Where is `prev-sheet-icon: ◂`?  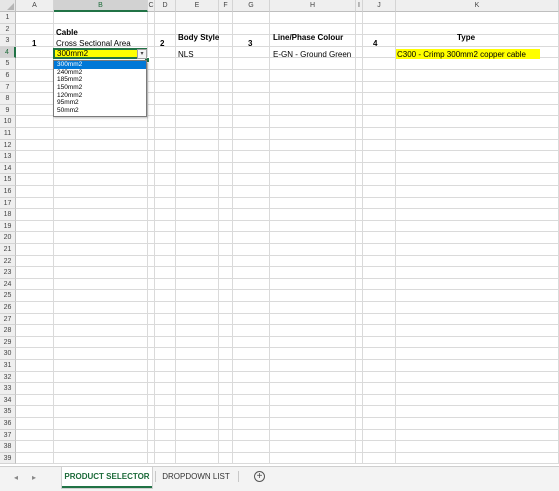
prev-sheet-icon: ◂ is located at coordinates (16, 477).